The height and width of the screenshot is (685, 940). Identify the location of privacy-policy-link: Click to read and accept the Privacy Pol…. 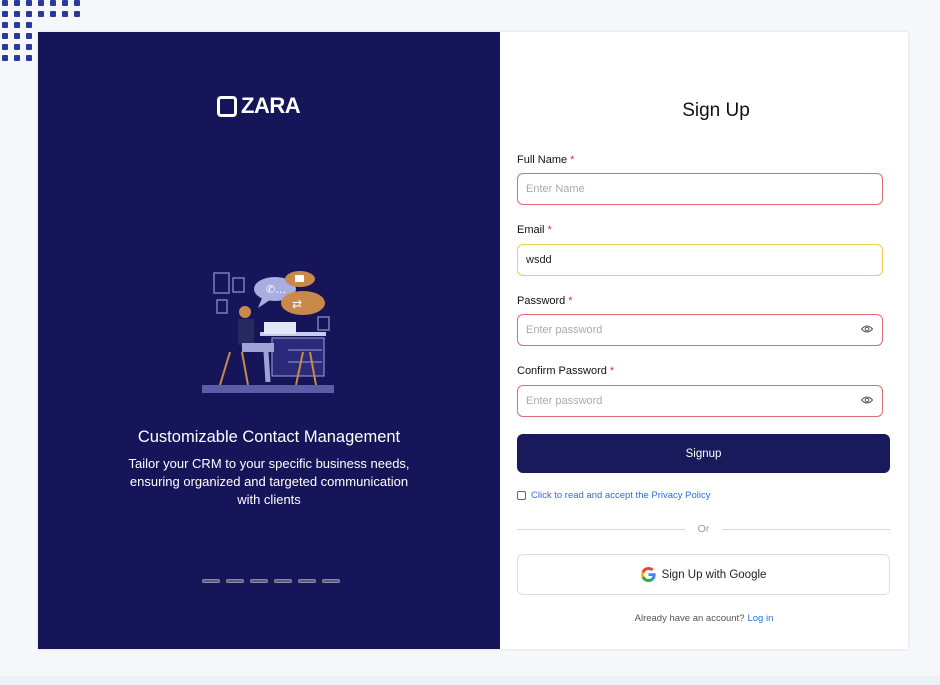
(621, 495).